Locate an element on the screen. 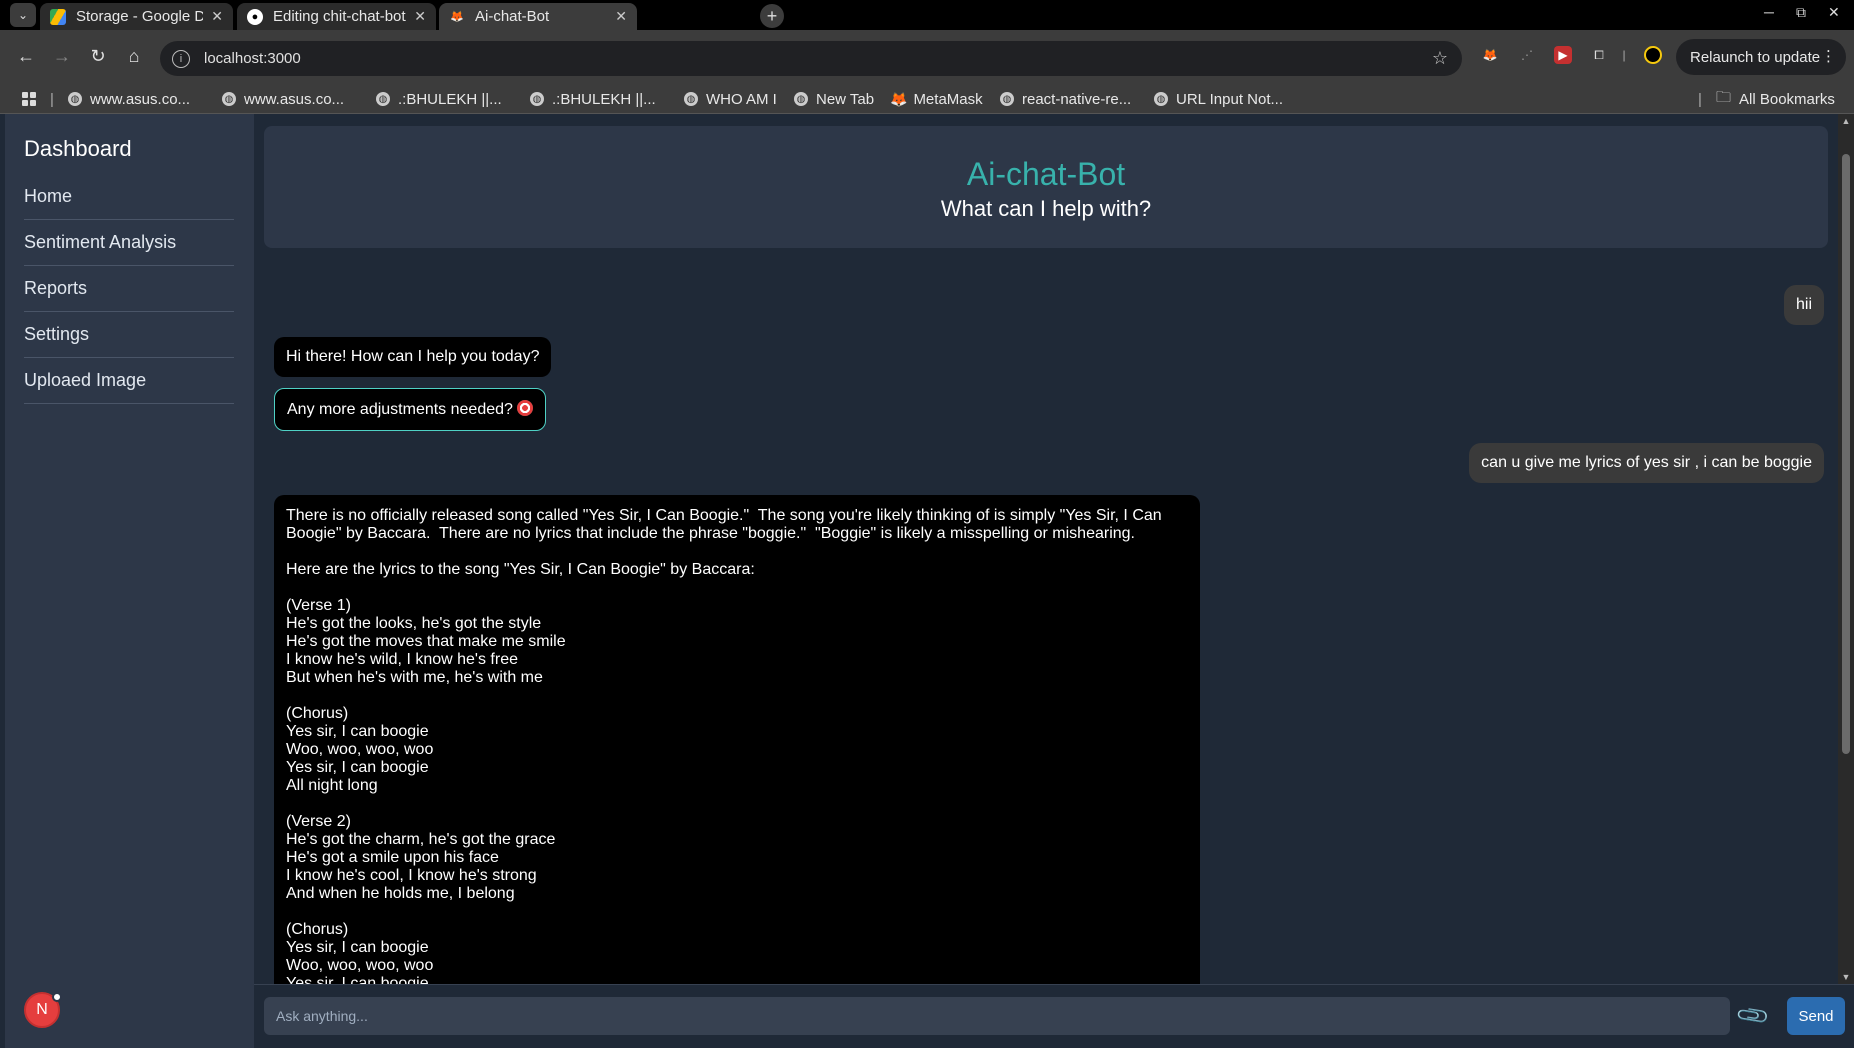 The image size is (1854, 1048). browser-tab-google-drive: Storage - Google Drive ✕ is located at coordinates (136, 16).